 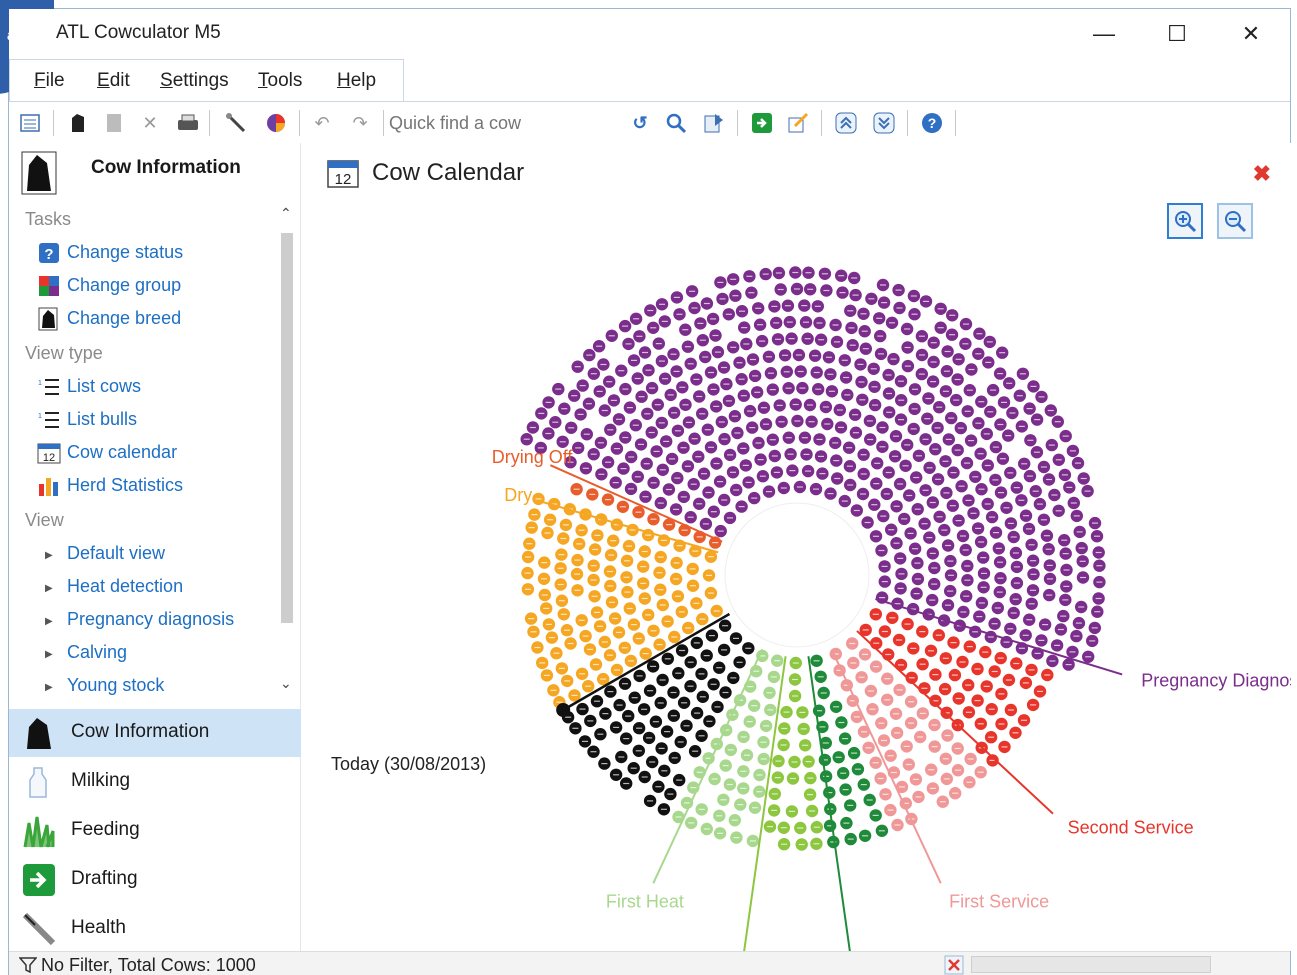 What do you see at coordinates (1216, 680) in the screenshot?
I see `stage-label: Pregnancy Diagnosis` at bounding box center [1216, 680].